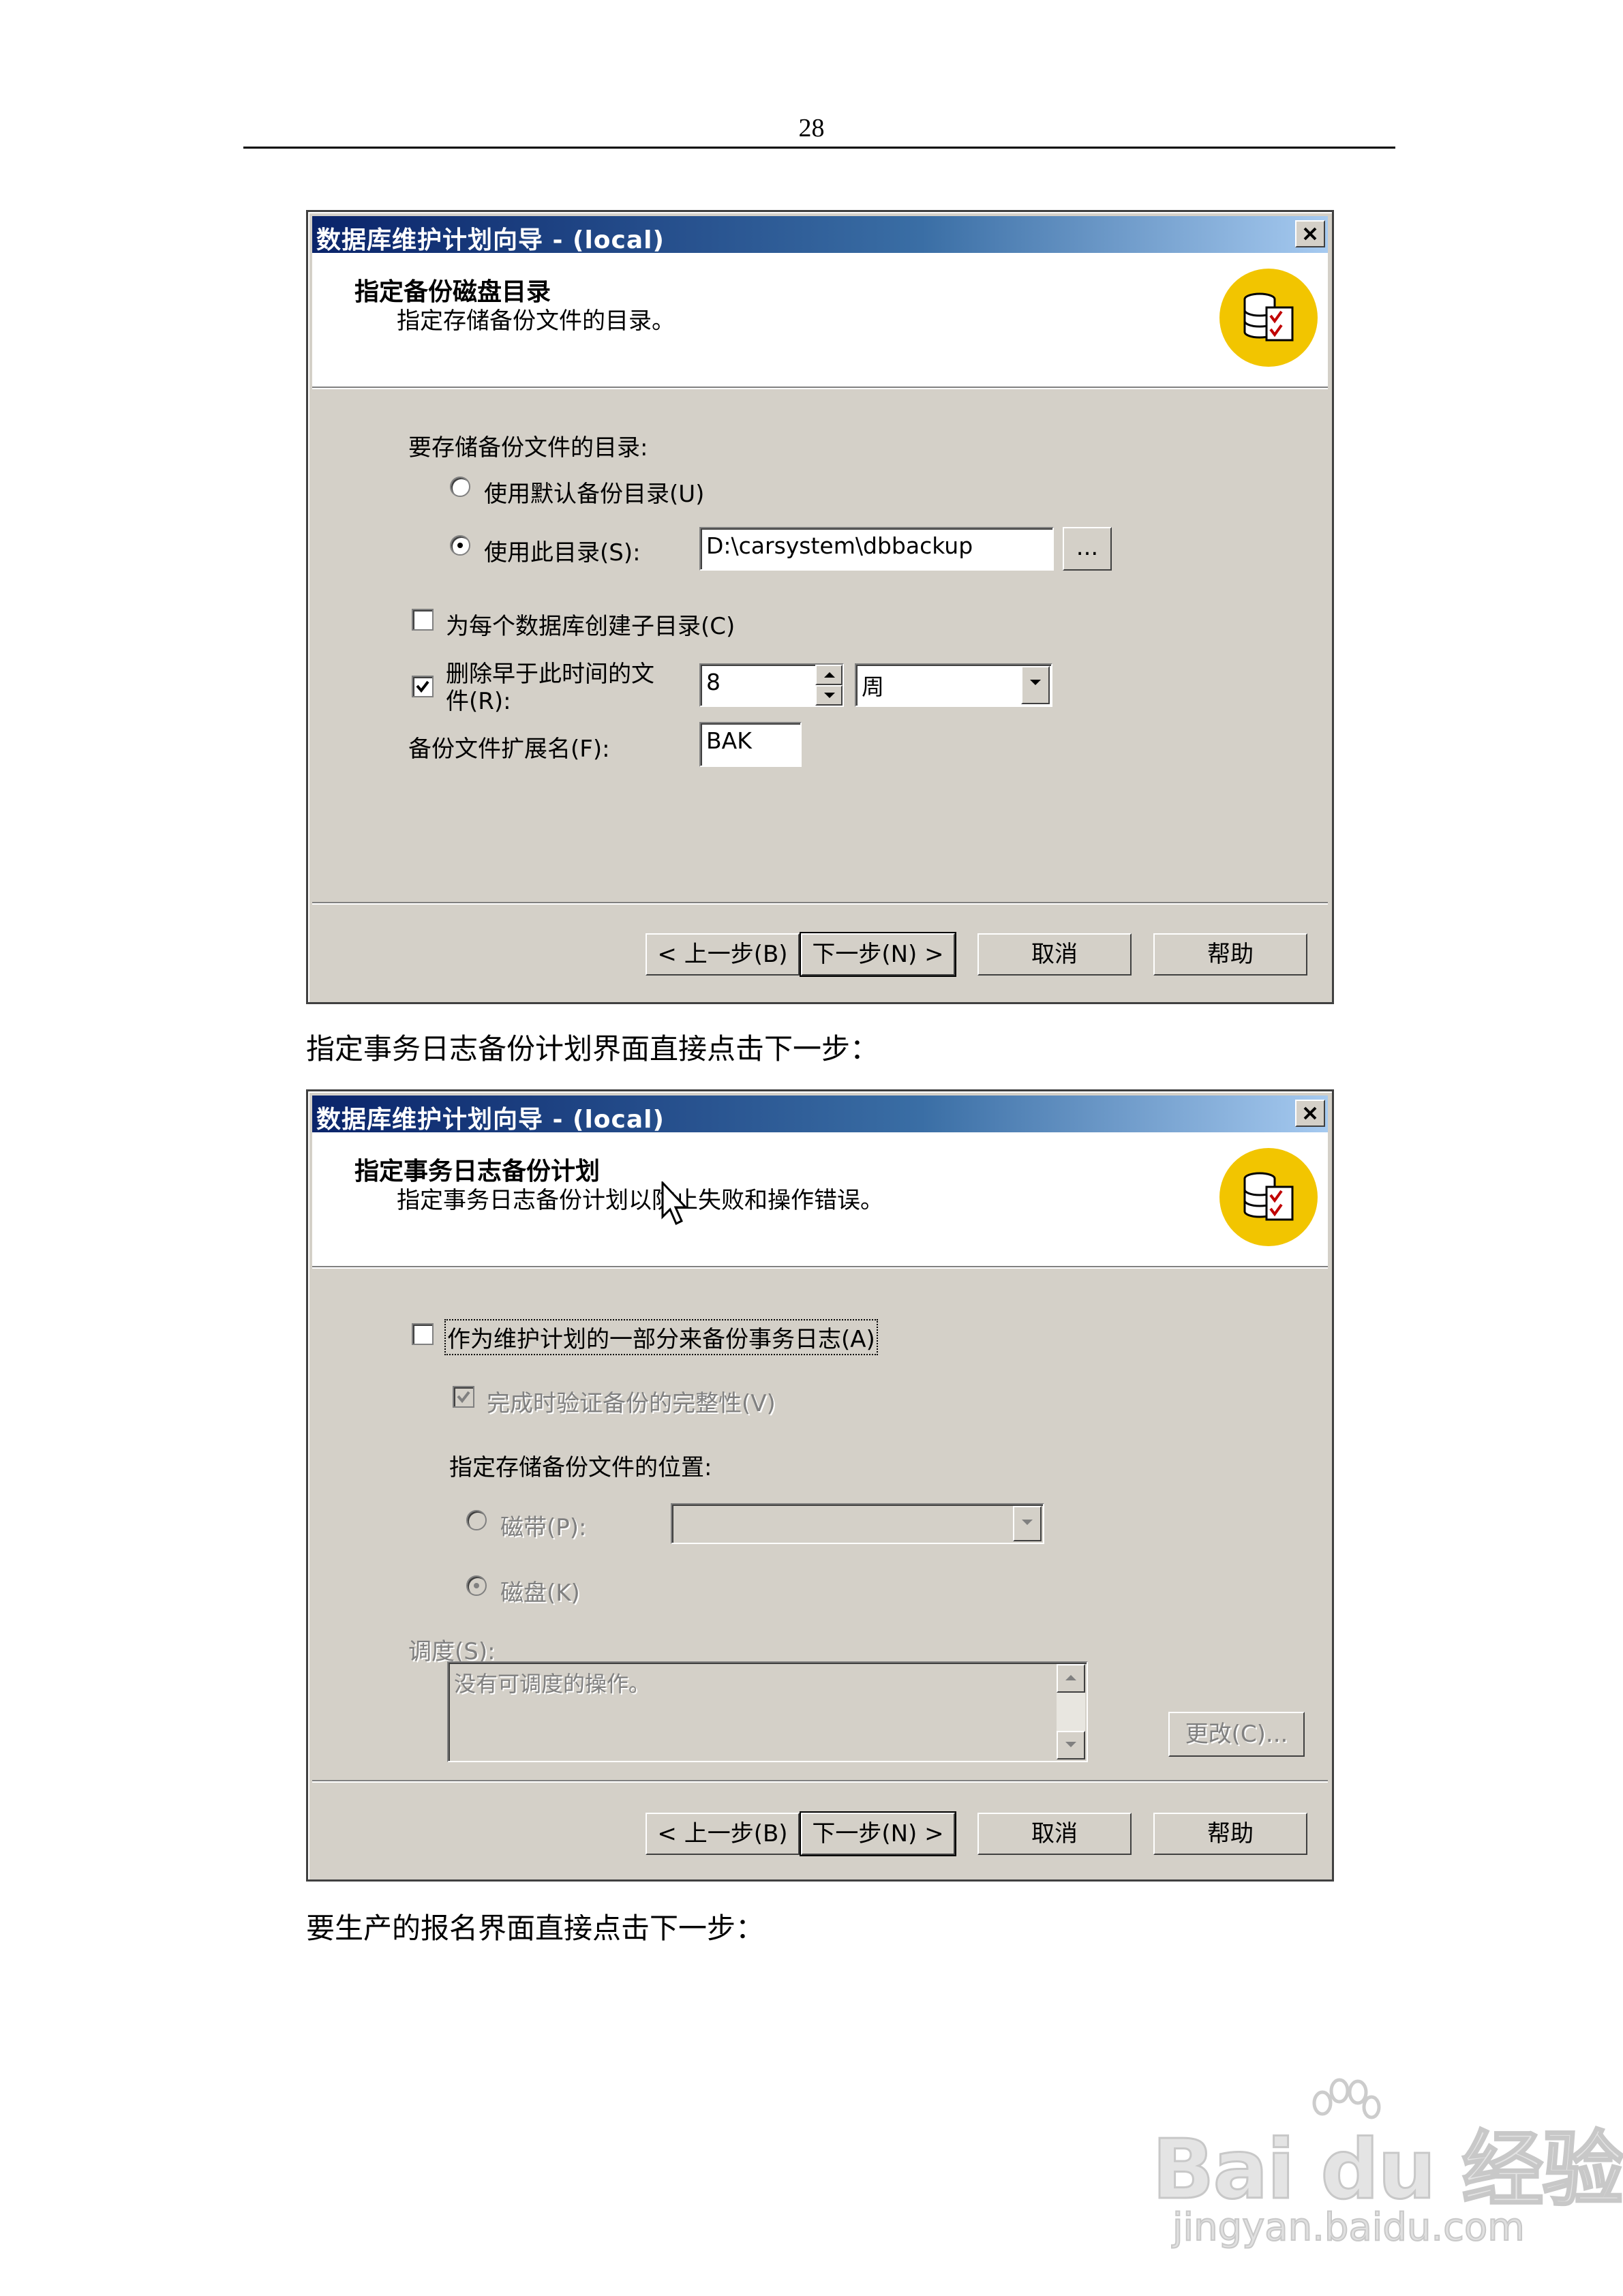  Describe the element at coordinates (820, 320) in the screenshot. I see `wizard-header: 指定备份磁盘目录 指定存储备份文件的目录。` at that location.